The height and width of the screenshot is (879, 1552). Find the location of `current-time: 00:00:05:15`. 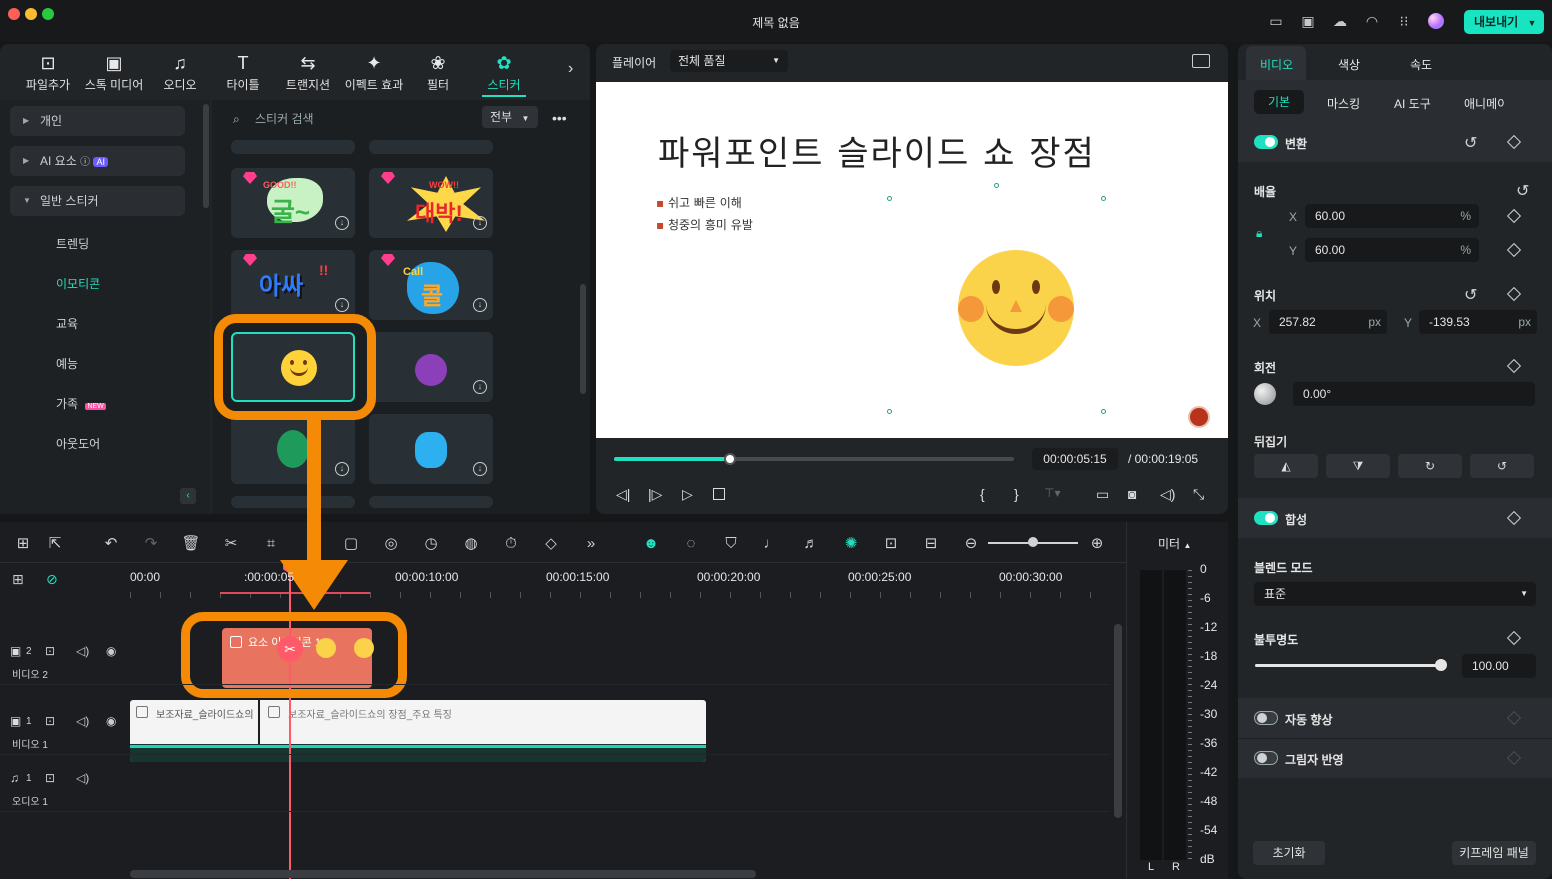

current-time: 00:00:05:15 is located at coordinates (1075, 459).